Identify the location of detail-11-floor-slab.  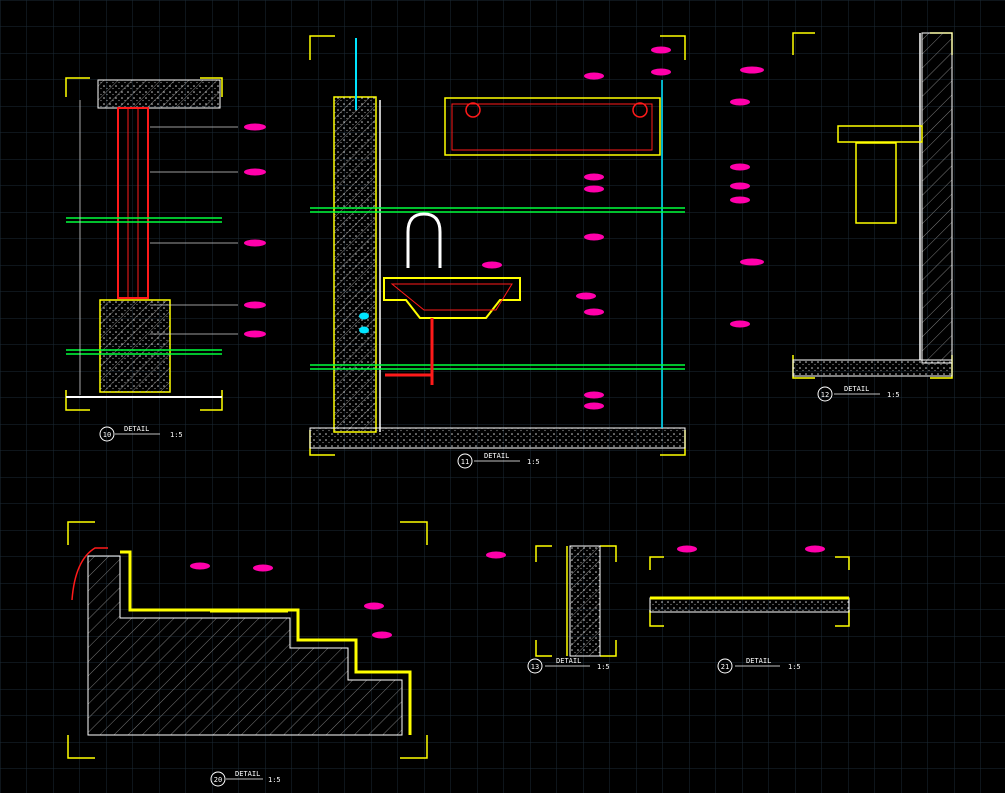
(497, 438).